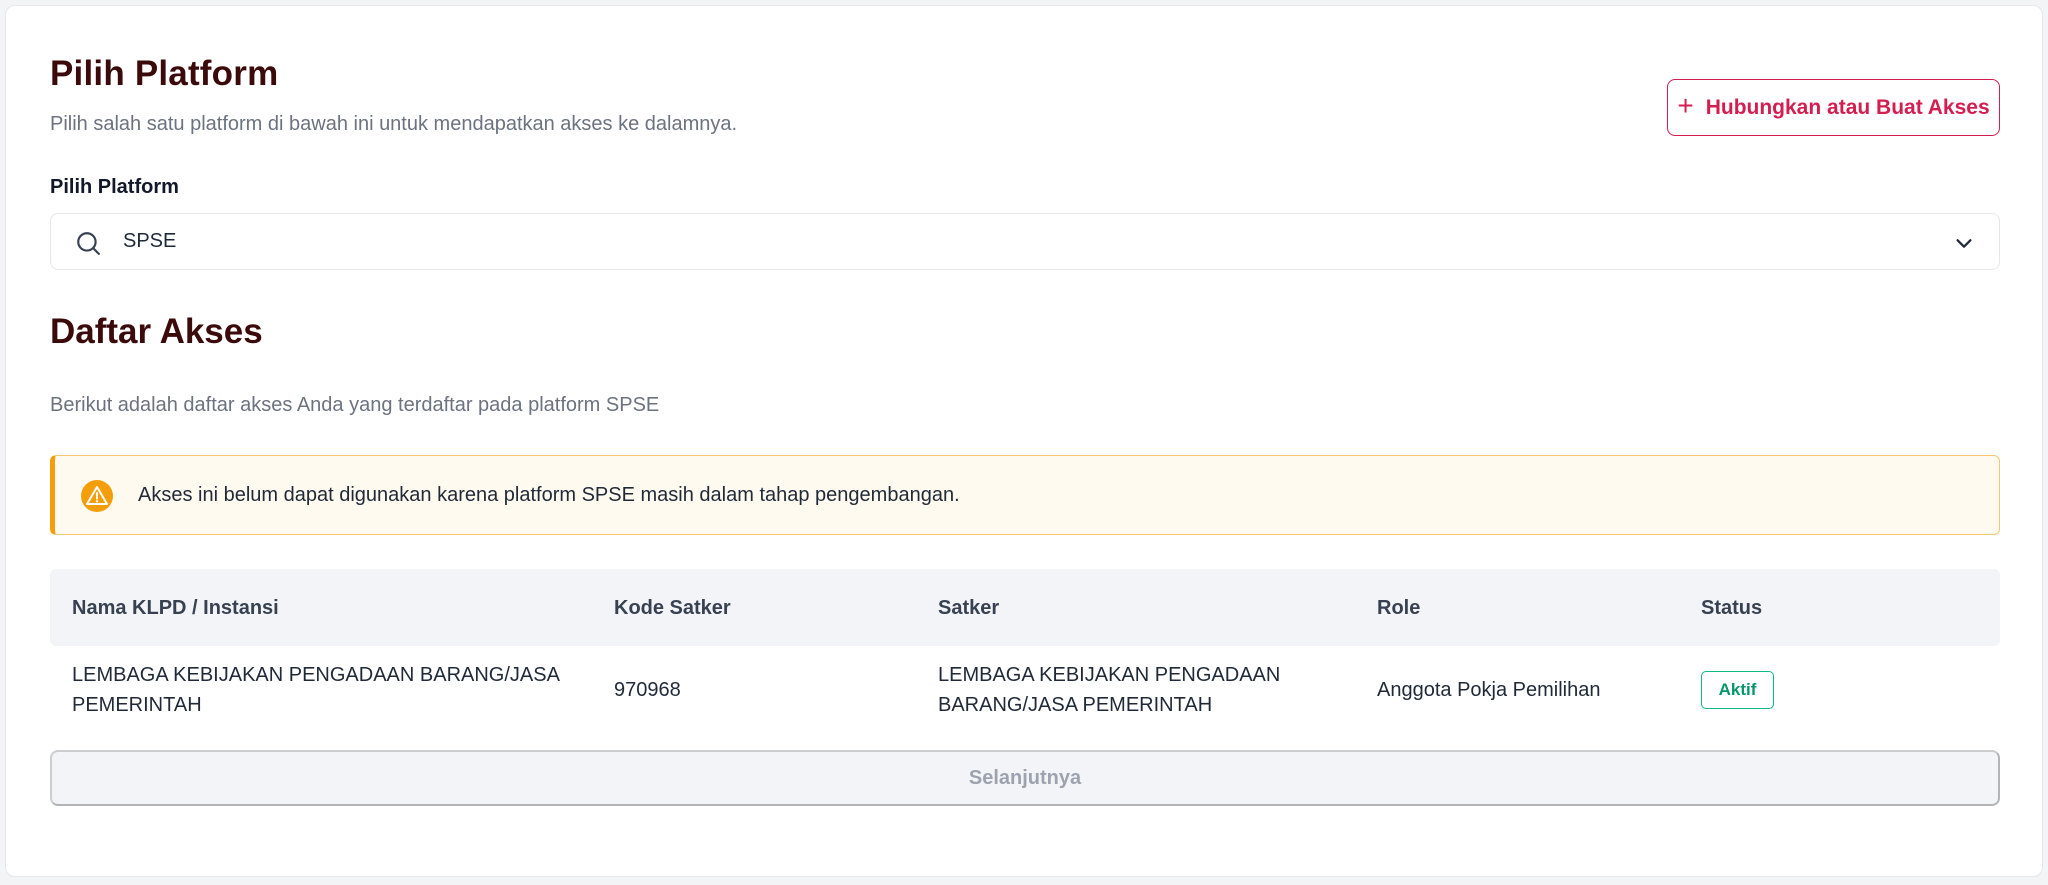  I want to click on platform-select: SPSE, so click(1025, 241).